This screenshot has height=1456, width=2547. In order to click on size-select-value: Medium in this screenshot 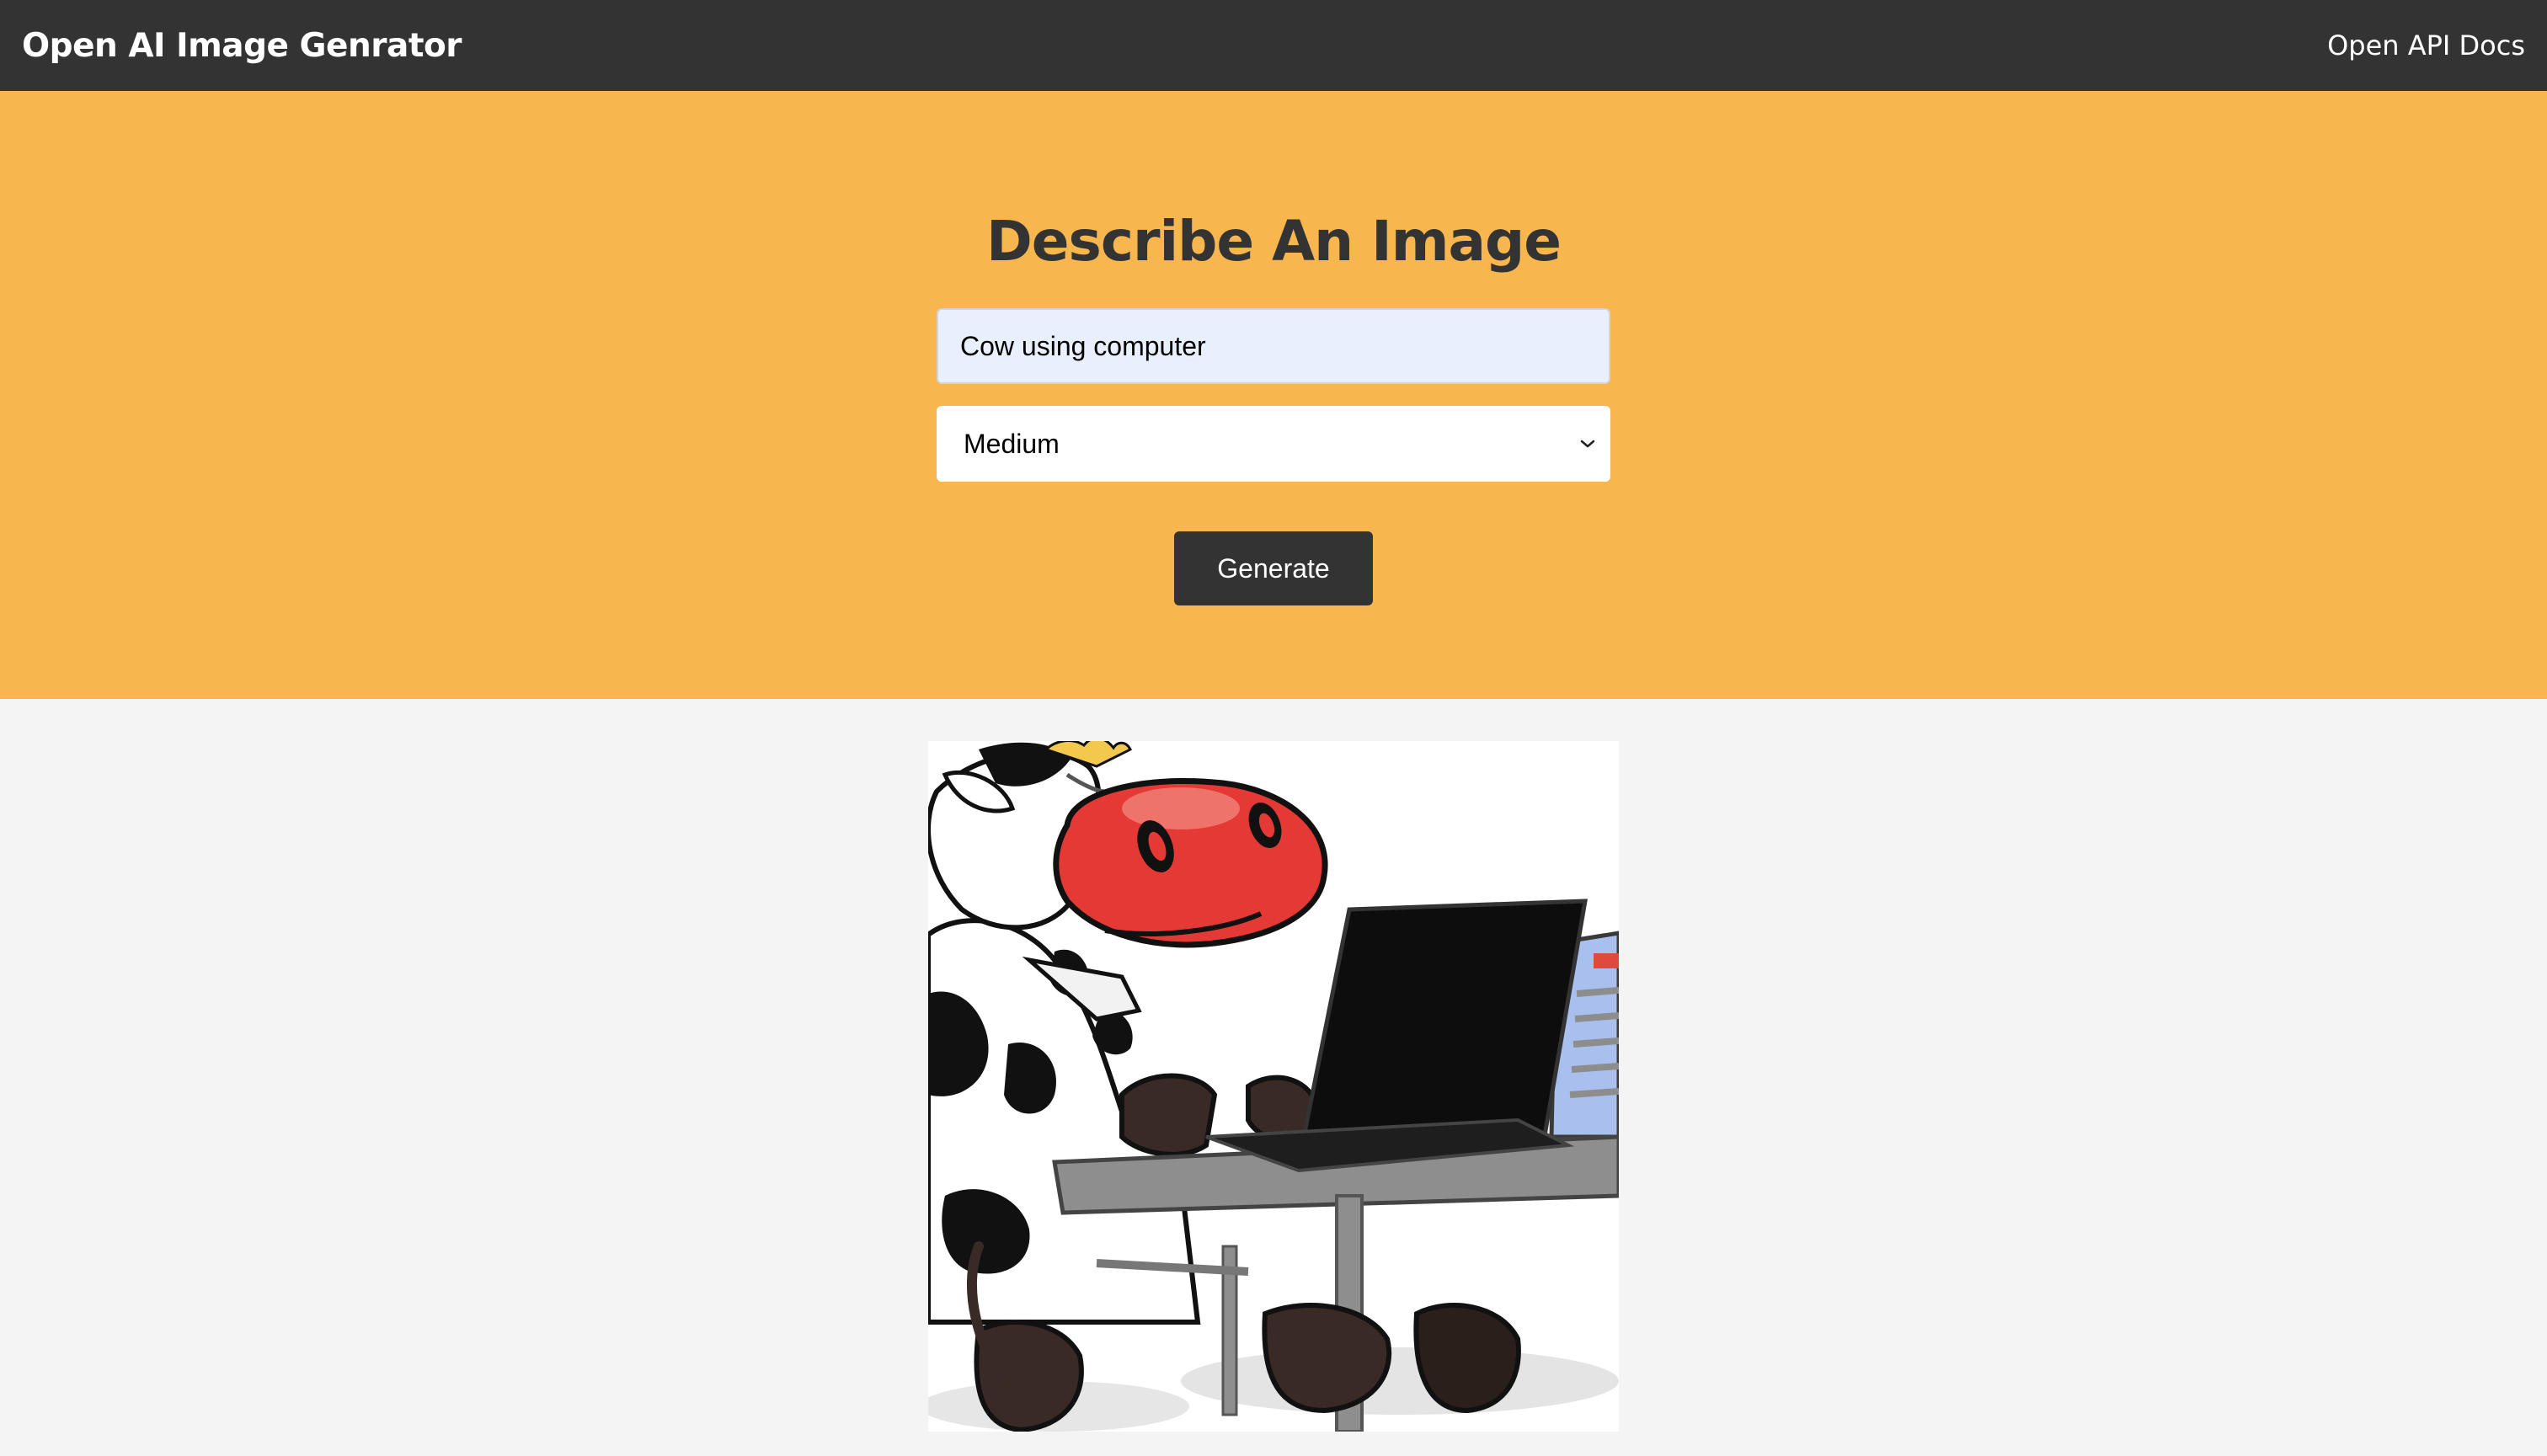, I will do `click(1012, 443)`.